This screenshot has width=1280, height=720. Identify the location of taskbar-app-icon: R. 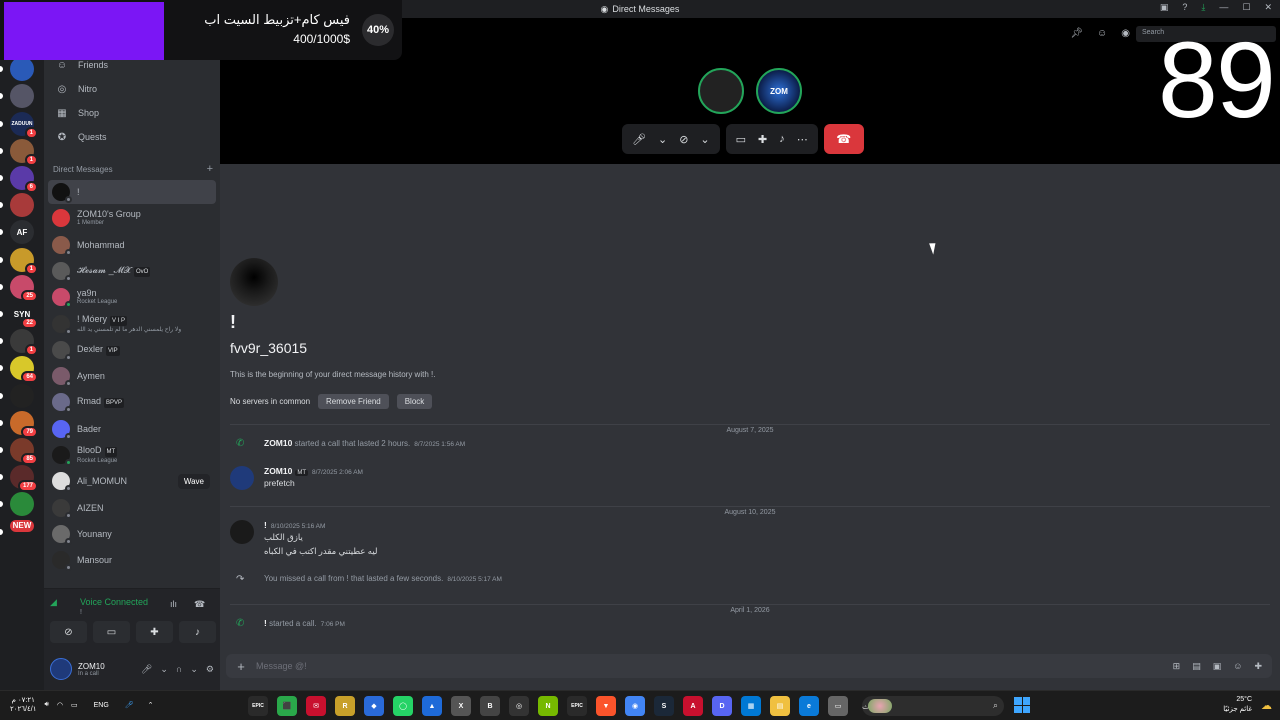
(345, 706).